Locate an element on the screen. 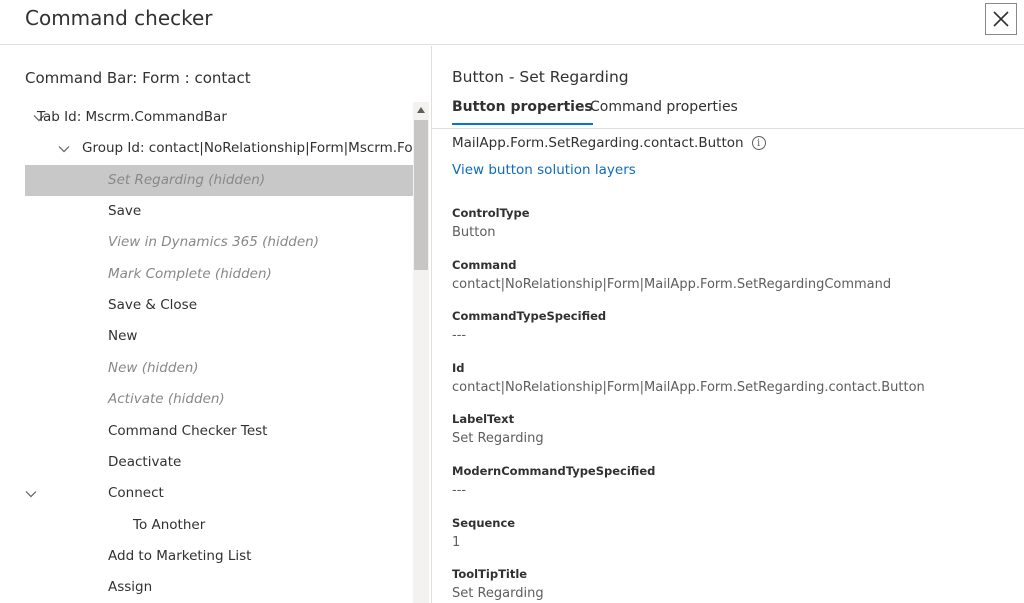  tree-item-label: Connect is located at coordinates (136, 493).